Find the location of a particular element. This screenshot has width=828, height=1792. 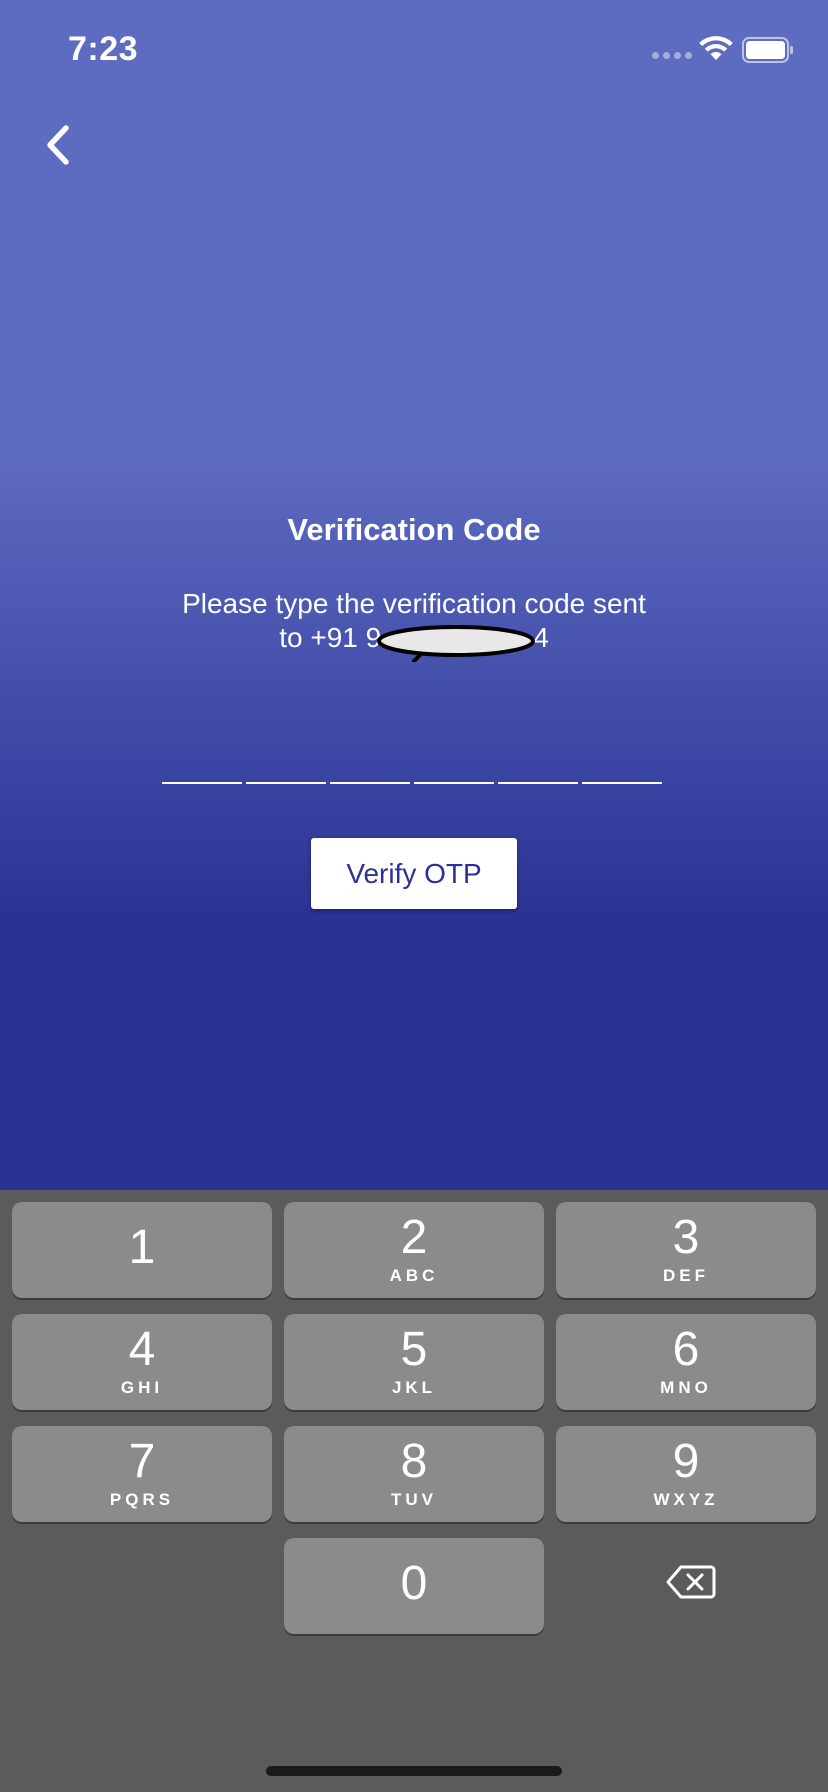

key-2: 2 ABC is located at coordinates (414, 1250).